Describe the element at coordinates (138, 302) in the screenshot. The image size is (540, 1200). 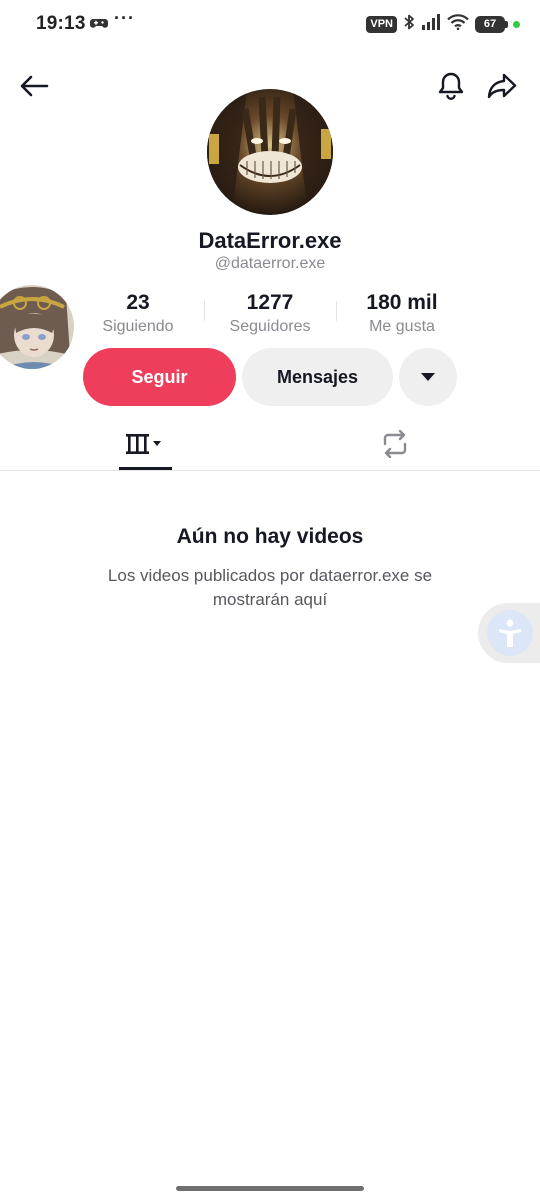
I see `following-count: 23` at that location.